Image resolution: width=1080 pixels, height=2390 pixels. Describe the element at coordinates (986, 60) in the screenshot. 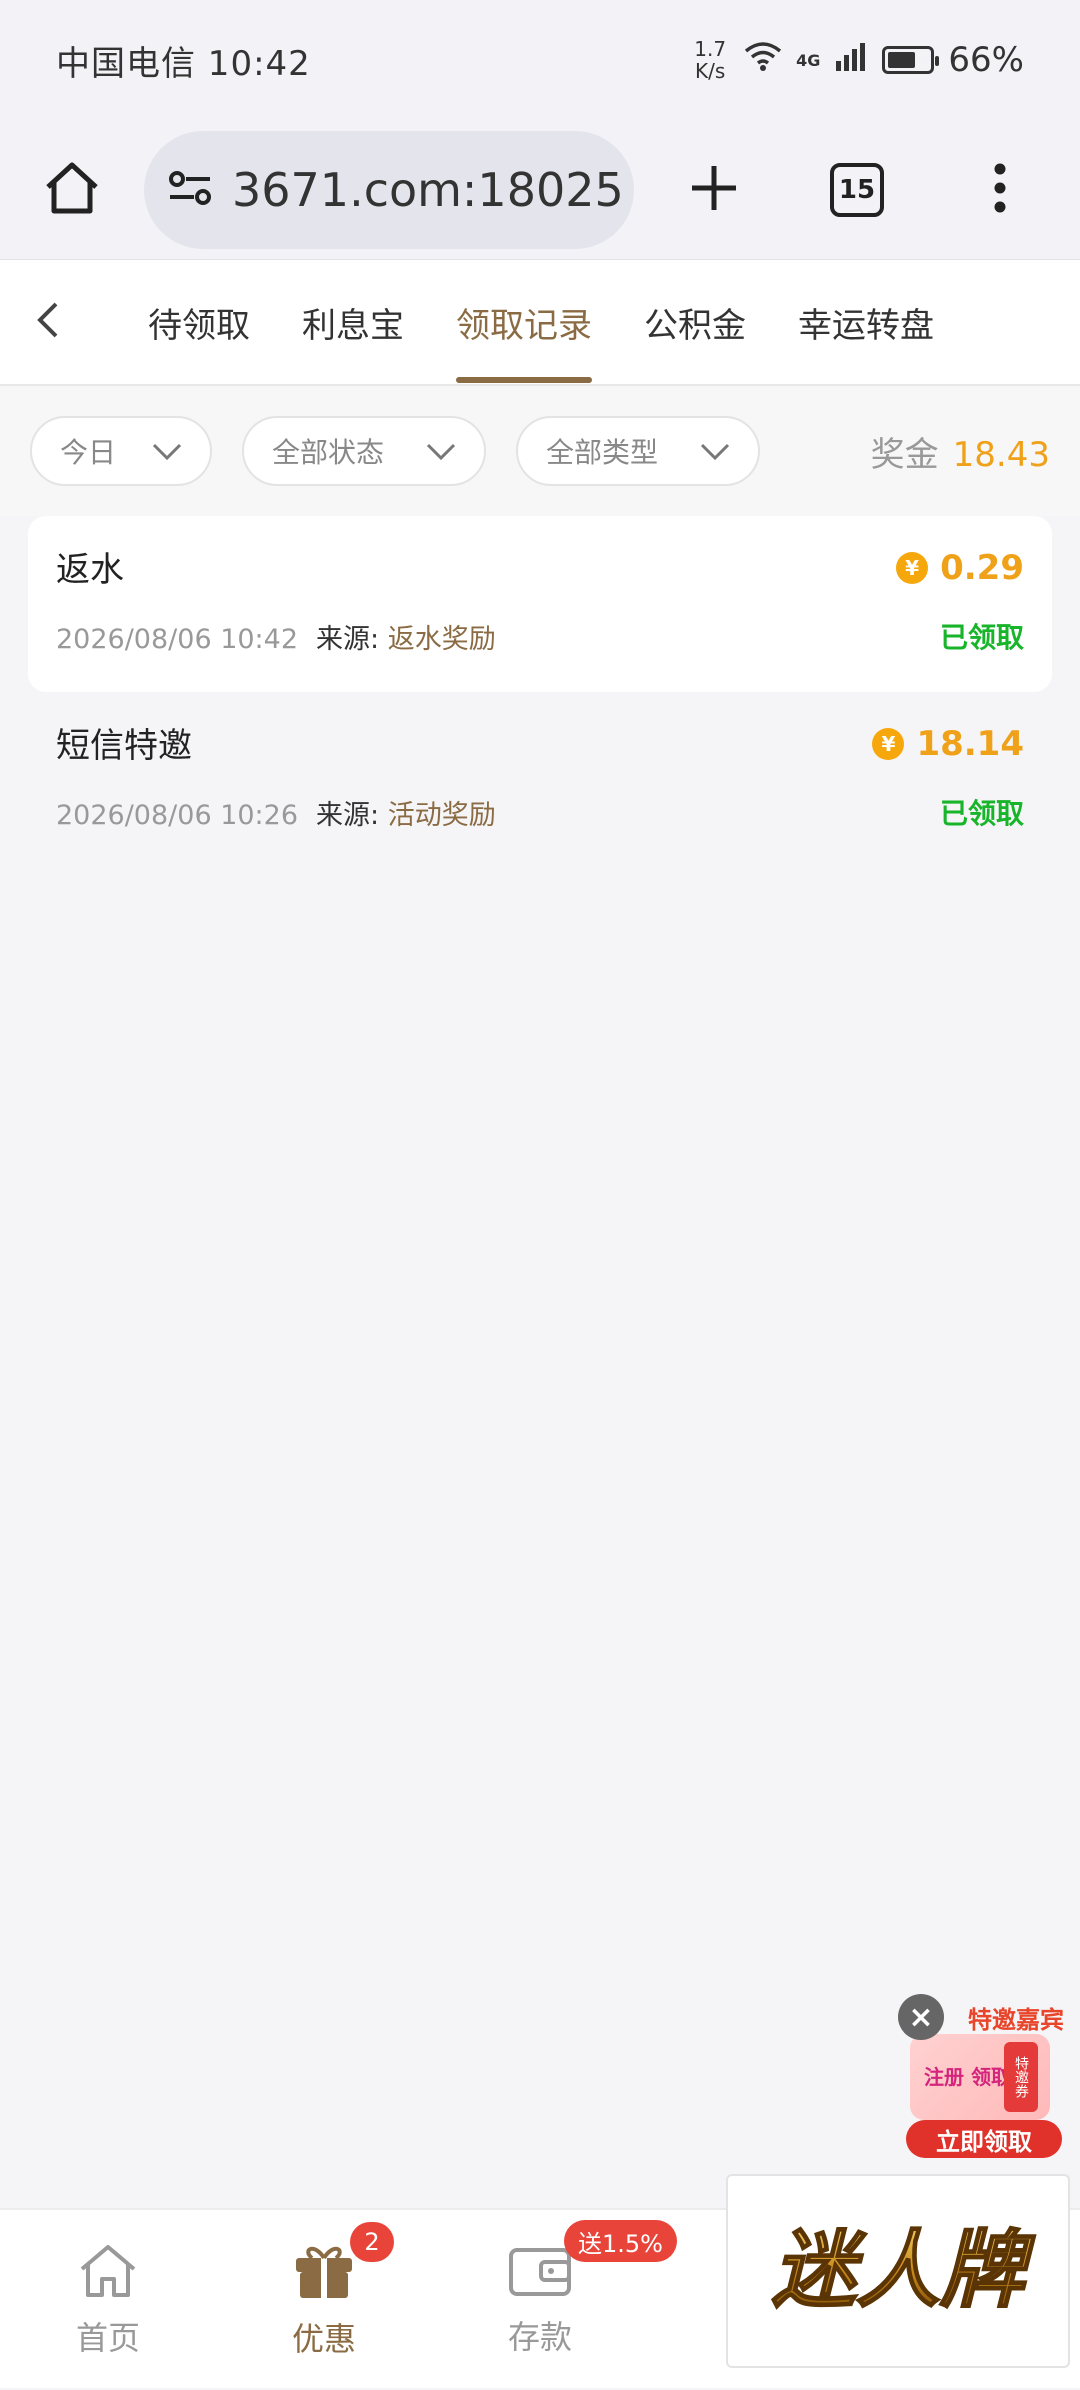

I see `battery-percent: 66%` at that location.